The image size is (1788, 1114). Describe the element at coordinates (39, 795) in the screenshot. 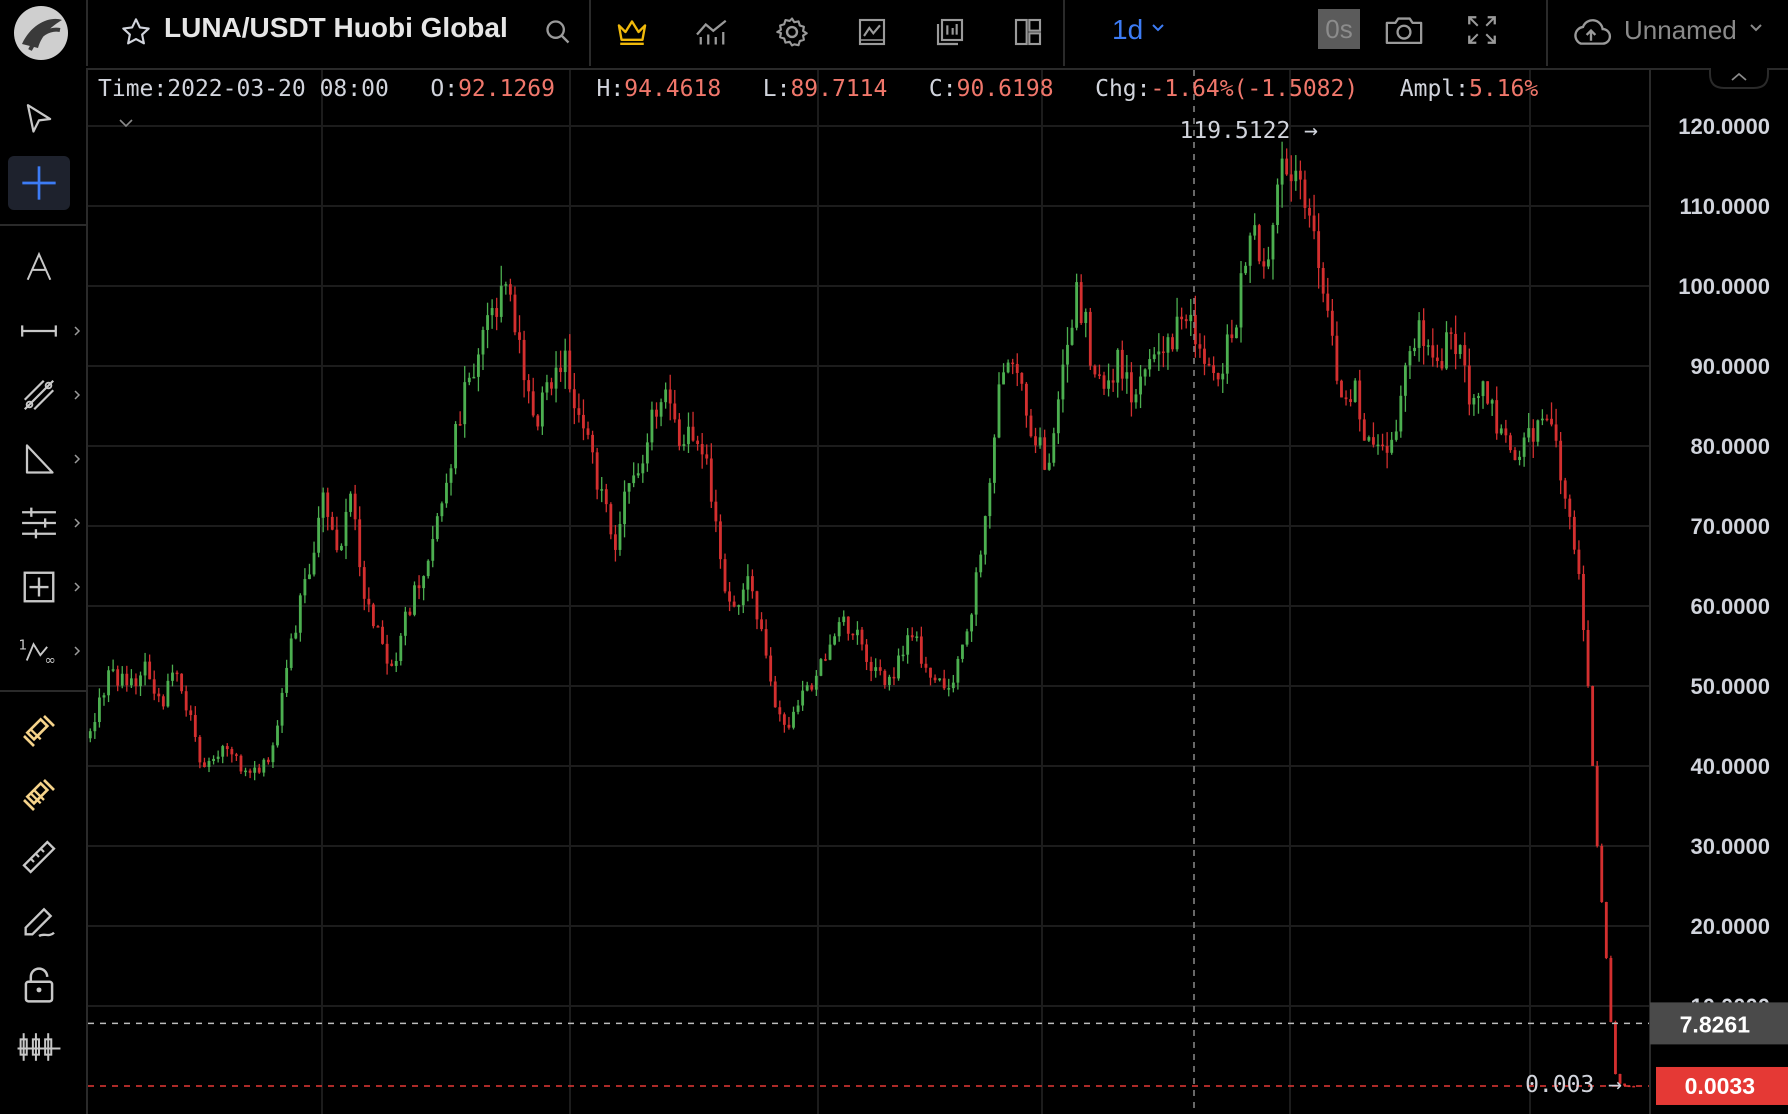

I see `magnet-strong-icon` at that location.